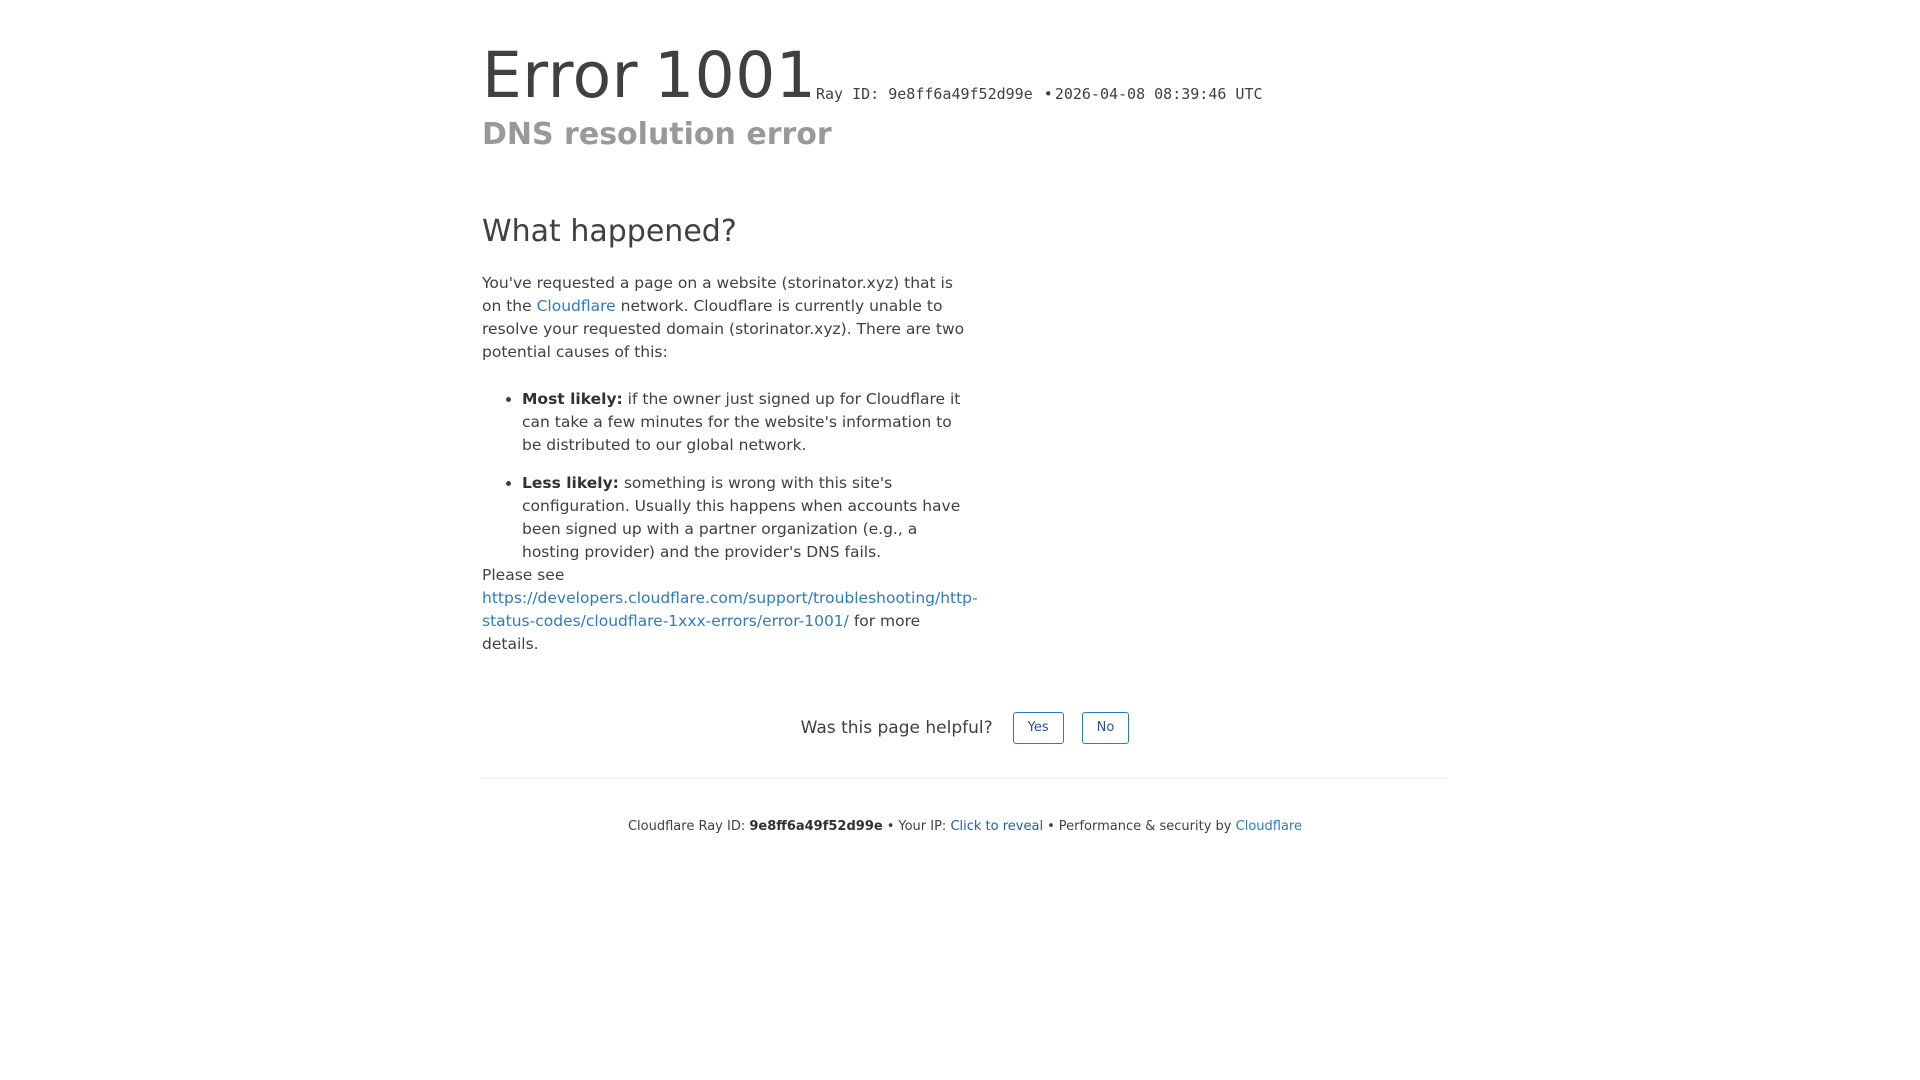 The width and height of the screenshot is (1920, 1080). What do you see at coordinates (965, 778) in the screenshot?
I see `footer-divider` at bounding box center [965, 778].